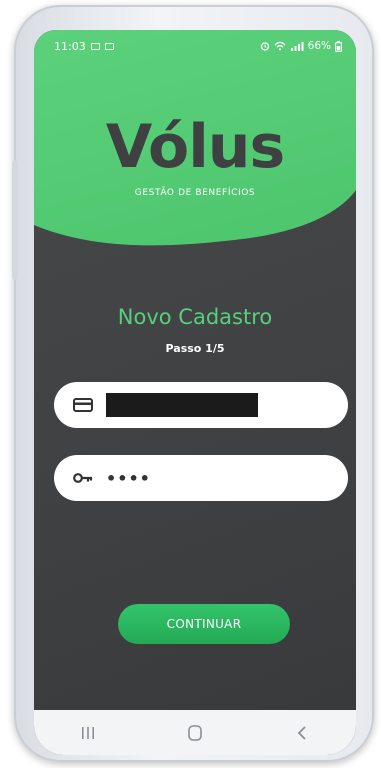 The width and height of the screenshot is (381, 768). I want to click on alarm-icon, so click(264, 46).